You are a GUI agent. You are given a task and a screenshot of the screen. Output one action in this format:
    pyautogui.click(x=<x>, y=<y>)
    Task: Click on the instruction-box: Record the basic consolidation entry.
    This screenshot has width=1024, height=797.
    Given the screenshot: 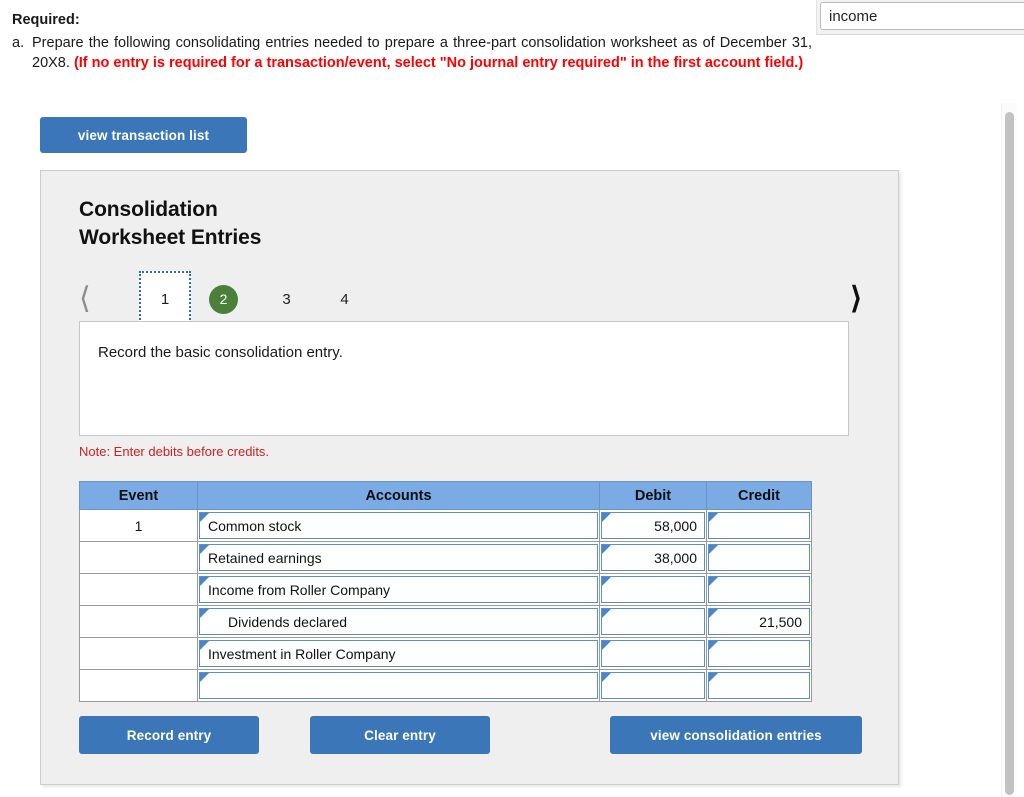 What is the action you would take?
    pyautogui.click(x=464, y=378)
    